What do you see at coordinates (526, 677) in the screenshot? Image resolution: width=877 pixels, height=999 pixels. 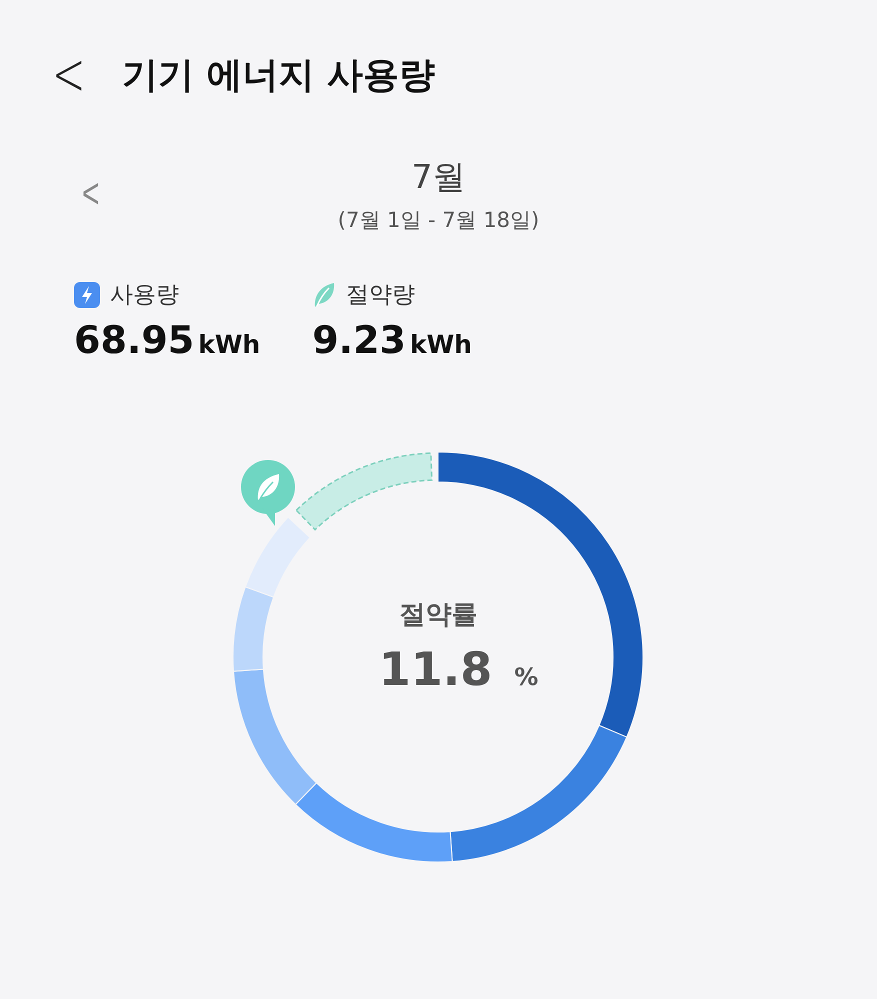 I see `percent-unit: %` at bounding box center [526, 677].